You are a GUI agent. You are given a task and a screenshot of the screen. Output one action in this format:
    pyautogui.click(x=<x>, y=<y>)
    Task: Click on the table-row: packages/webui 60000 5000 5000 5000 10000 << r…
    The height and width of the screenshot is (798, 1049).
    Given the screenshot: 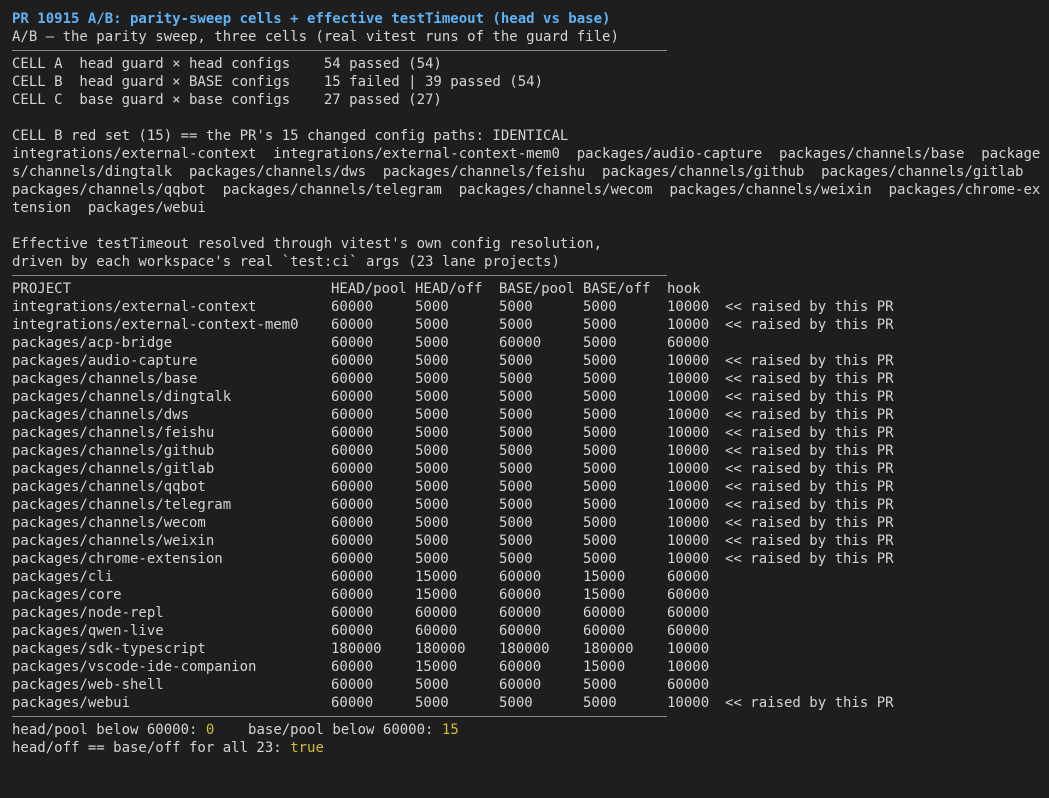 What is the action you would take?
    pyautogui.click(x=524, y=703)
    